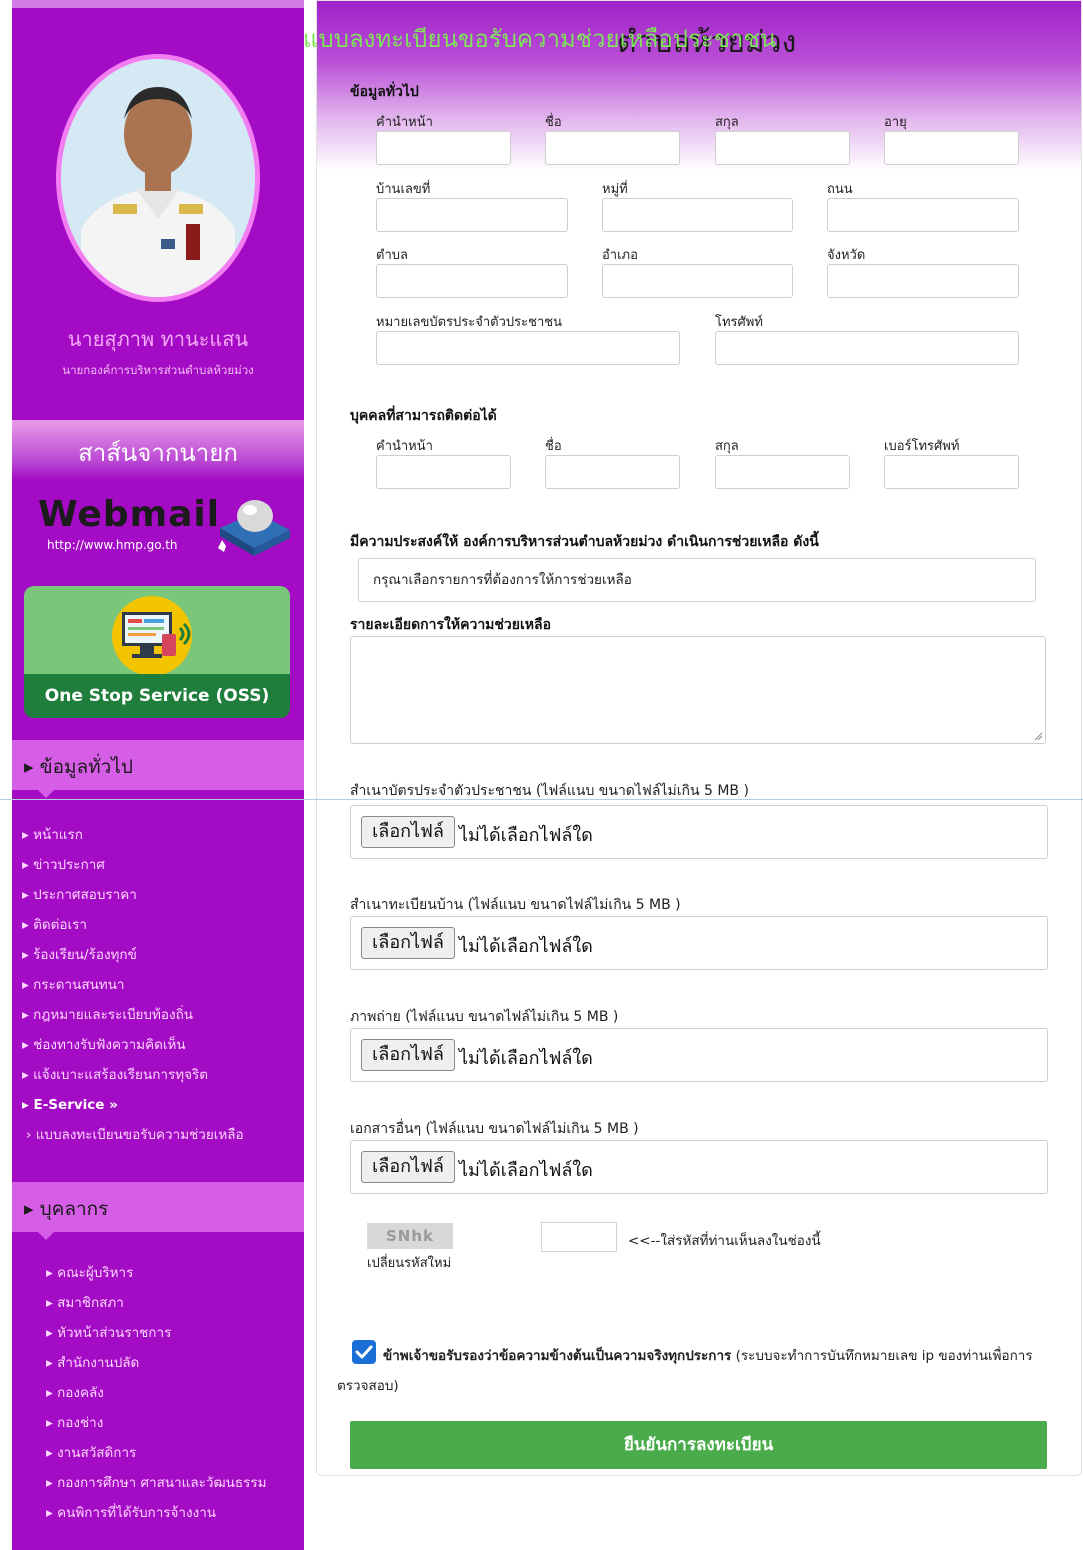 The height and width of the screenshot is (1550, 1083). Describe the element at coordinates (699, 832) in the screenshot. I see `file-input-id-card: เลือกไฟล์ ไม่ได้เลือกไฟล์ใด` at that location.